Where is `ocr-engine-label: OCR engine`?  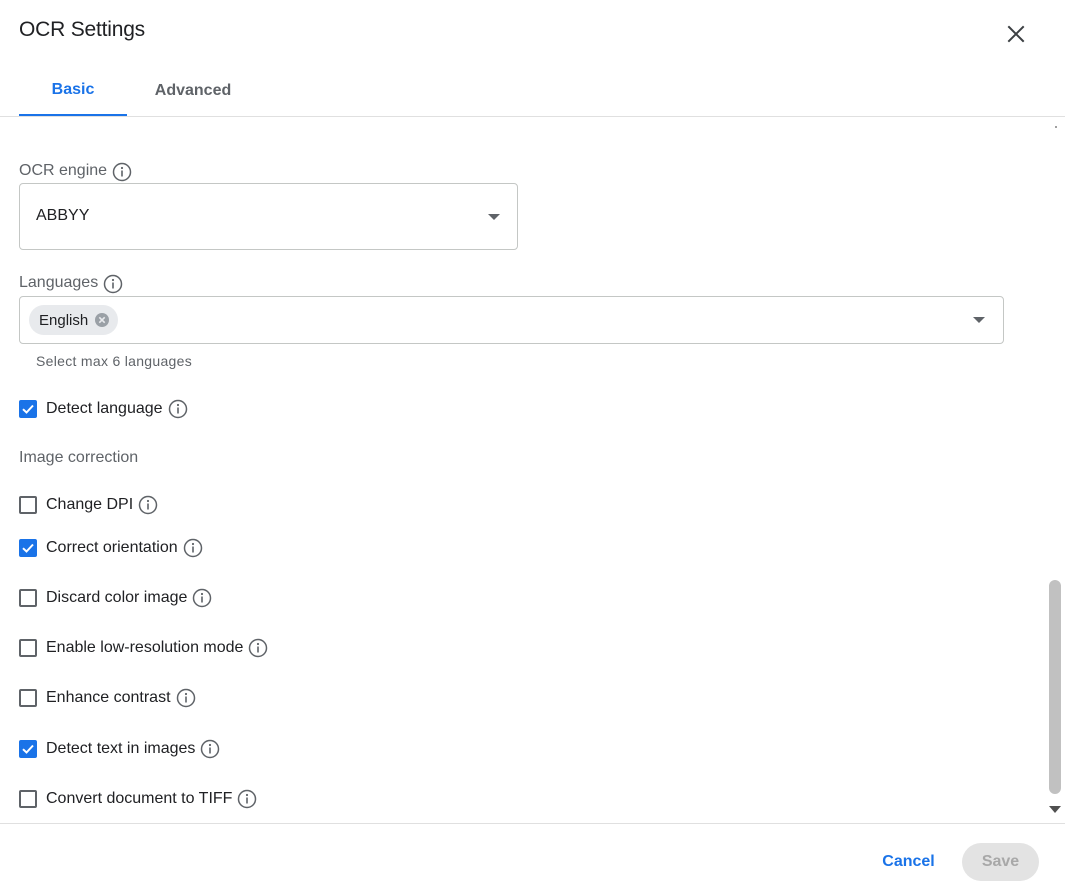
ocr-engine-label: OCR engine is located at coordinates (63, 170).